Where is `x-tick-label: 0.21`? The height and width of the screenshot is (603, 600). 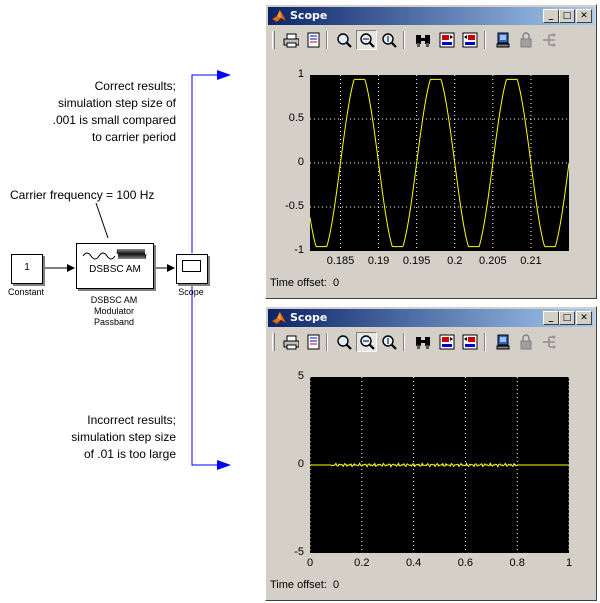 x-tick-label: 0.21 is located at coordinates (531, 261).